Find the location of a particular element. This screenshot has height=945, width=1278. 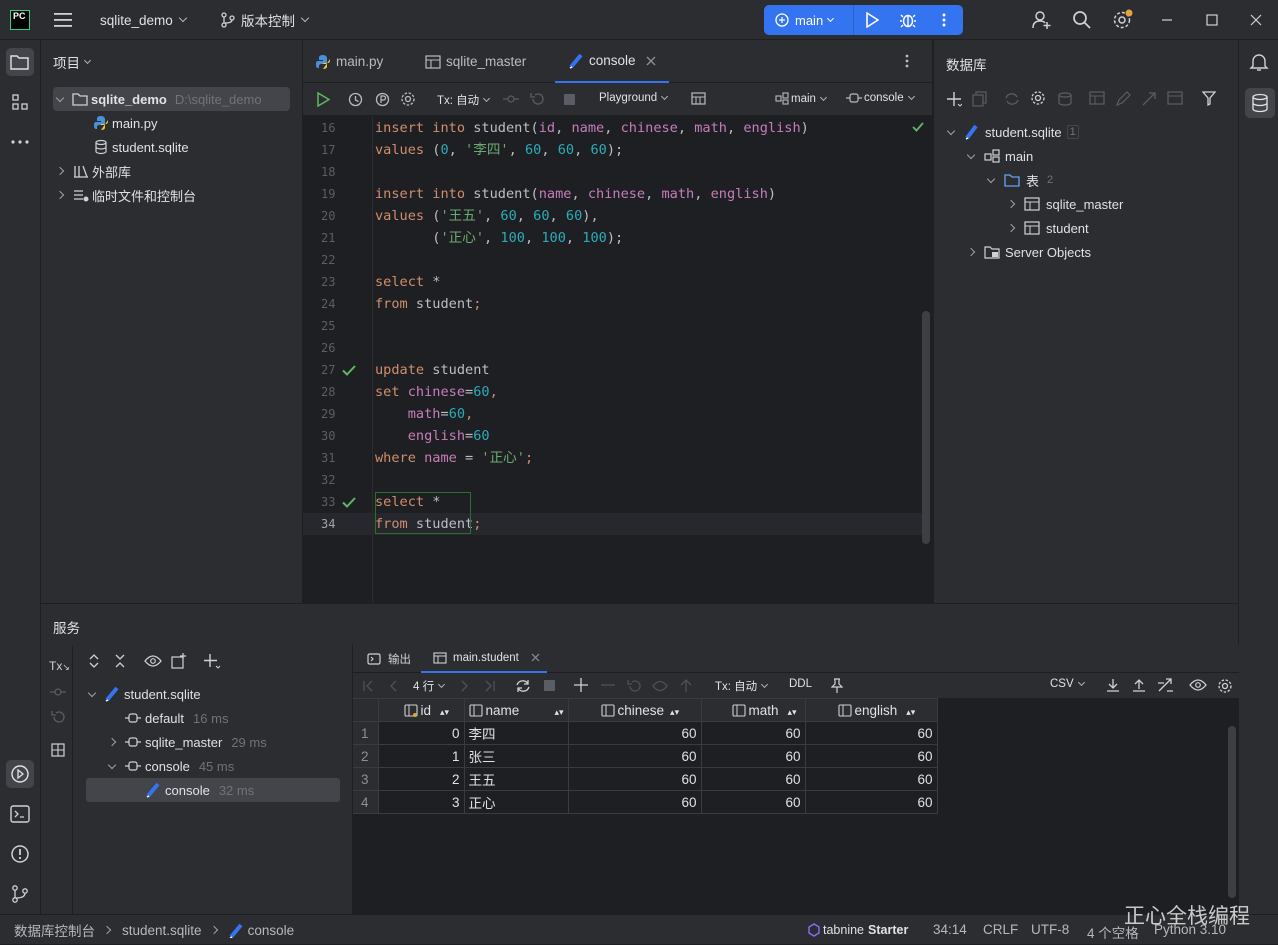

tx-mode-selector: Tx: 自动 is located at coordinates (742, 686).